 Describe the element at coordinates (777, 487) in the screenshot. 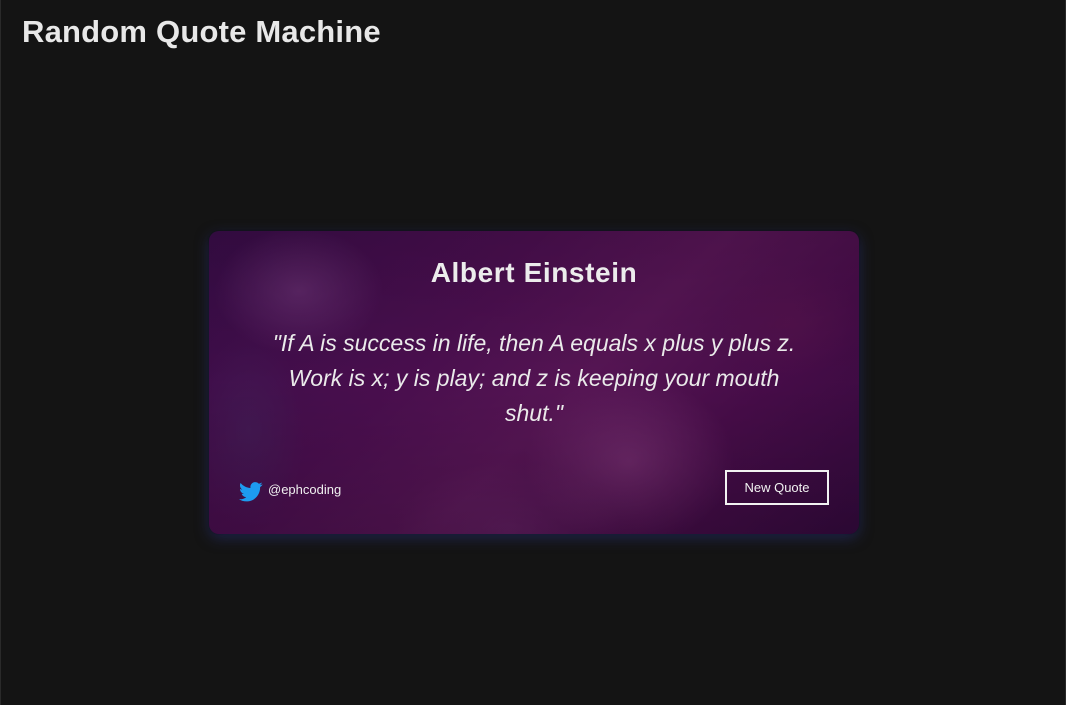

I see `new-quote-button: New Quote` at that location.